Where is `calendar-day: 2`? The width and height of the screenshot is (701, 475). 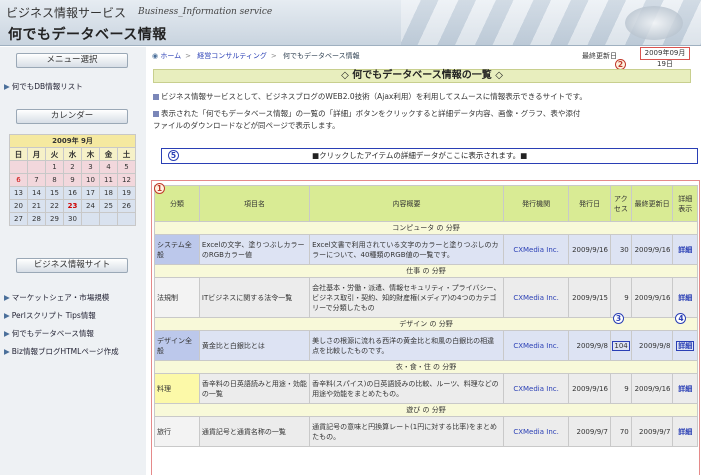
calendar-day: 2 is located at coordinates (72, 167).